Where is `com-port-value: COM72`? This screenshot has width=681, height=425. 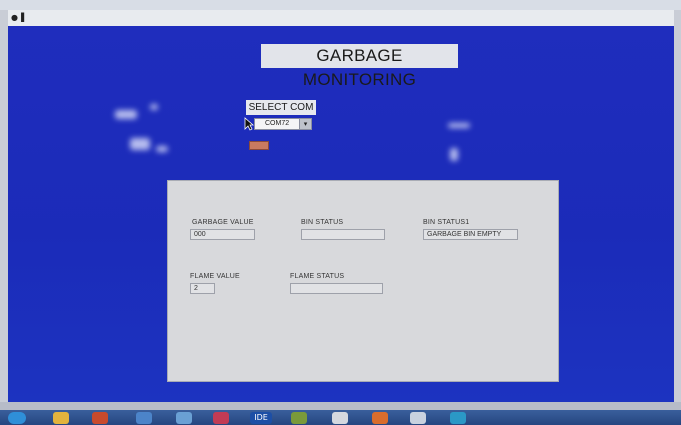 com-port-value: COM72 is located at coordinates (277, 123).